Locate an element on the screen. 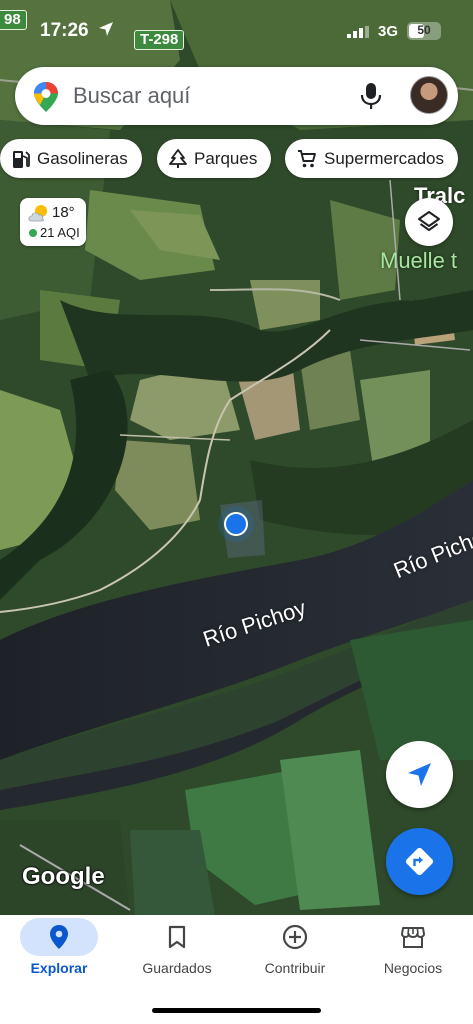 The image size is (473, 1024). chip-supermarkets: Supermercados is located at coordinates (372, 158).